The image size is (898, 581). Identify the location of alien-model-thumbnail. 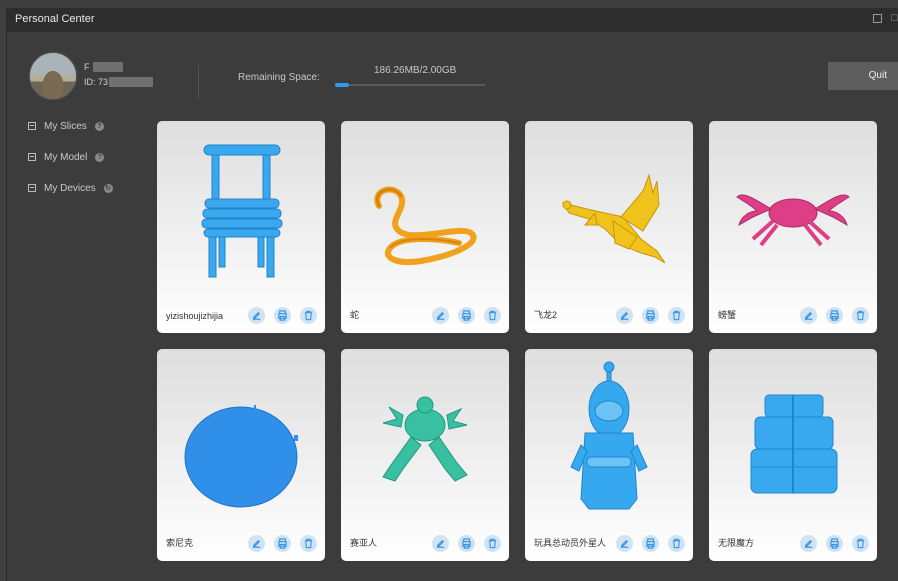
(609, 435).